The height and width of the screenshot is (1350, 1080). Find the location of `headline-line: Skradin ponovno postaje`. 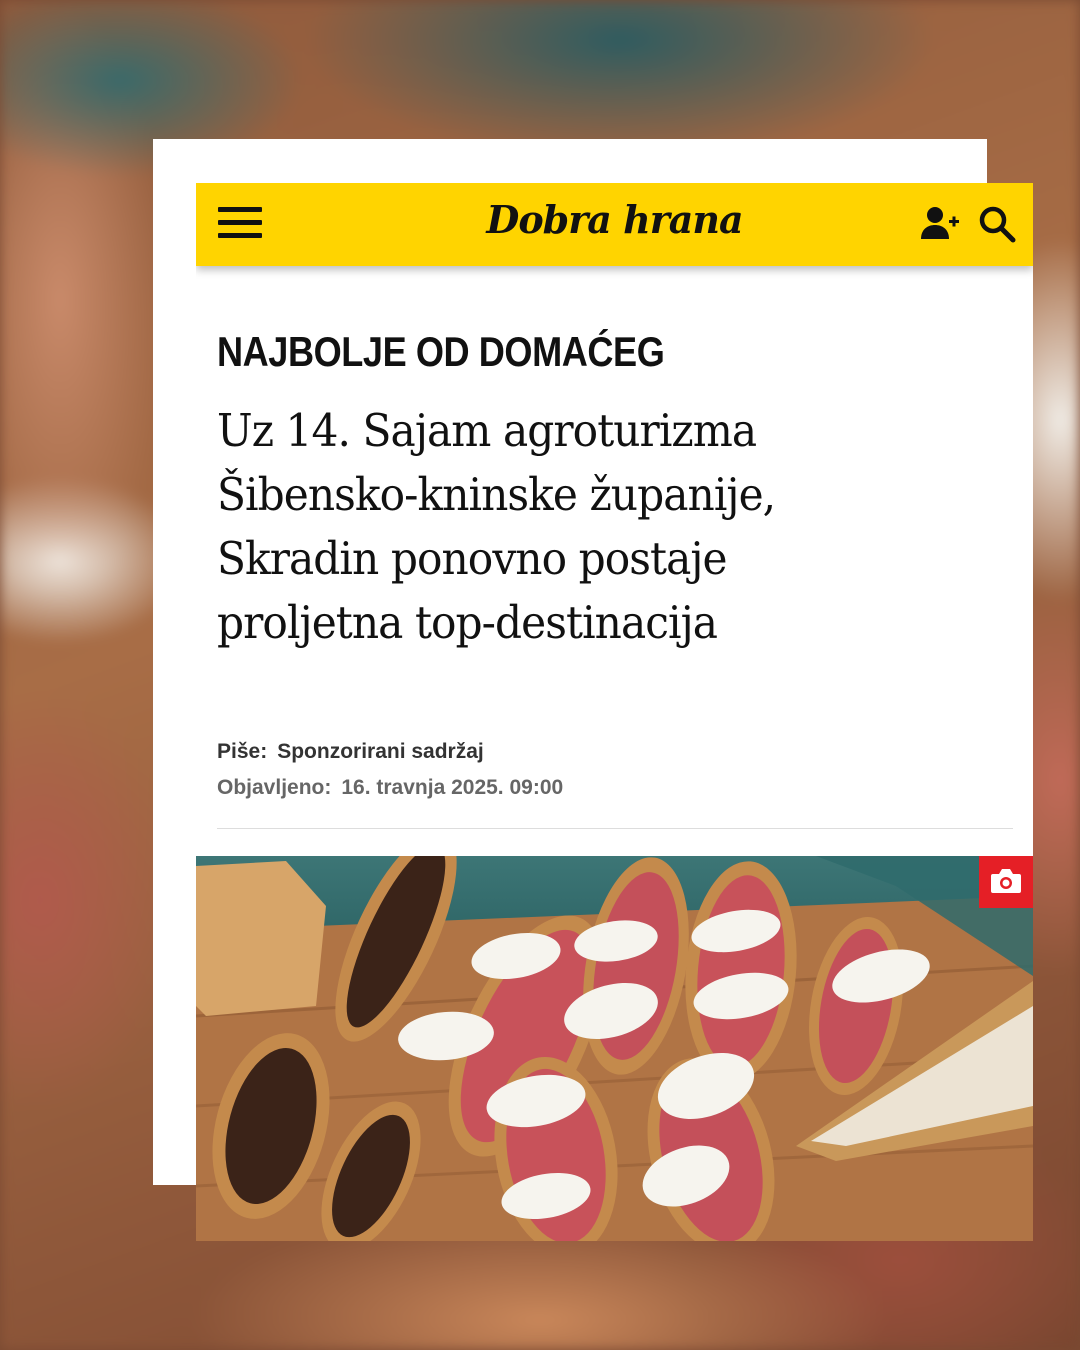

headline-line: Skradin ponovno postaje is located at coordinates (472, 558).